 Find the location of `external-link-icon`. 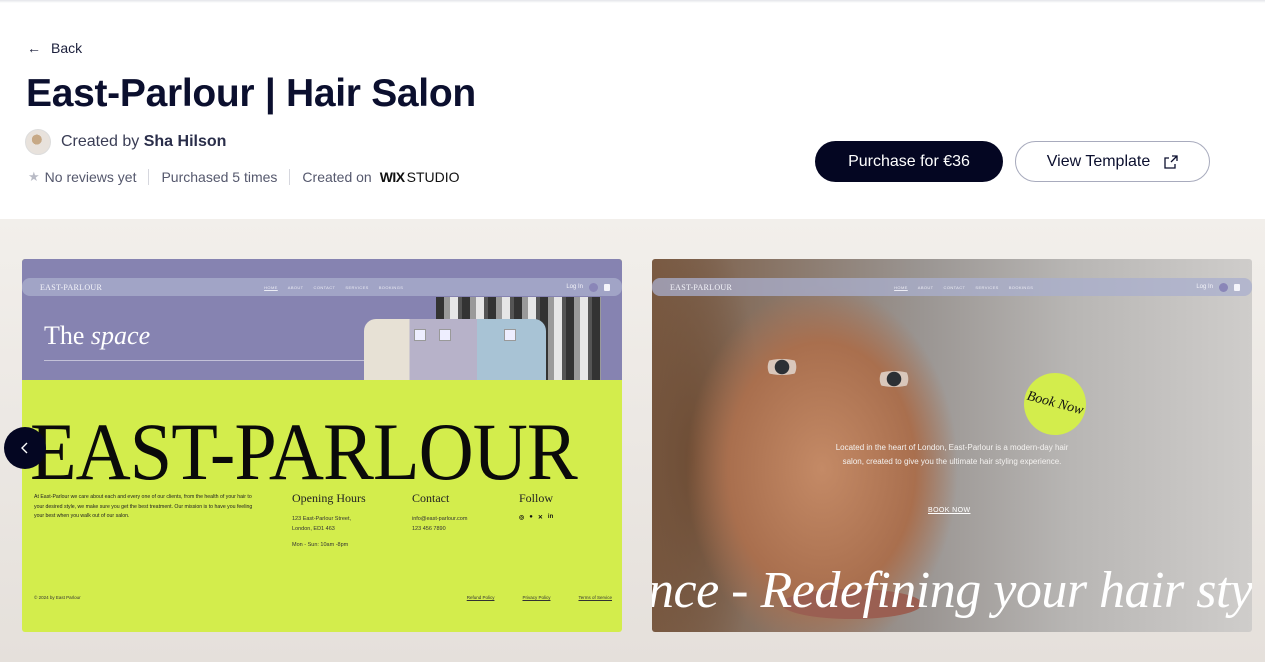

external-link-icon is located at coordinates (1171, 161).